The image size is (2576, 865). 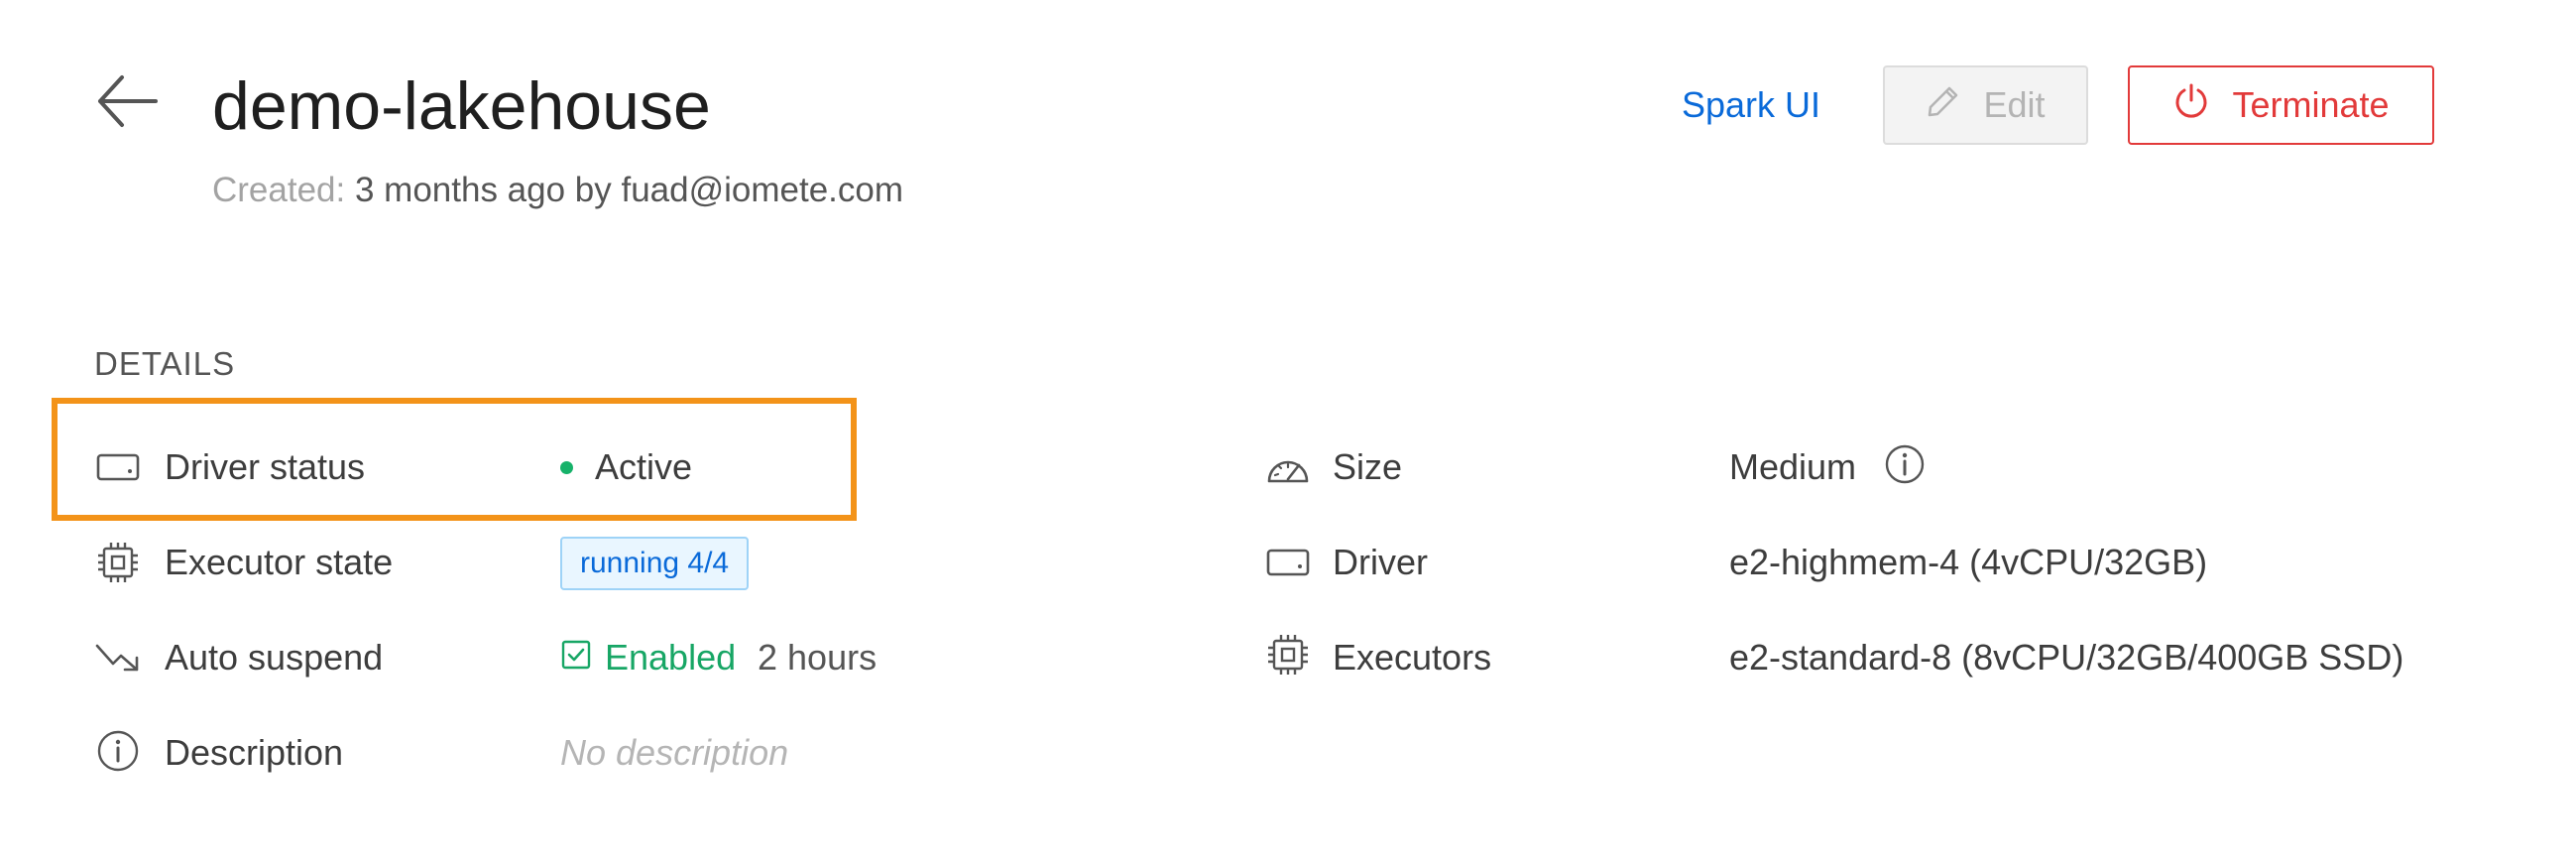 What do you see at coordinates (255, 752) in the screenshot?
I see `description-label: Description` at bounding box center [255, 752].